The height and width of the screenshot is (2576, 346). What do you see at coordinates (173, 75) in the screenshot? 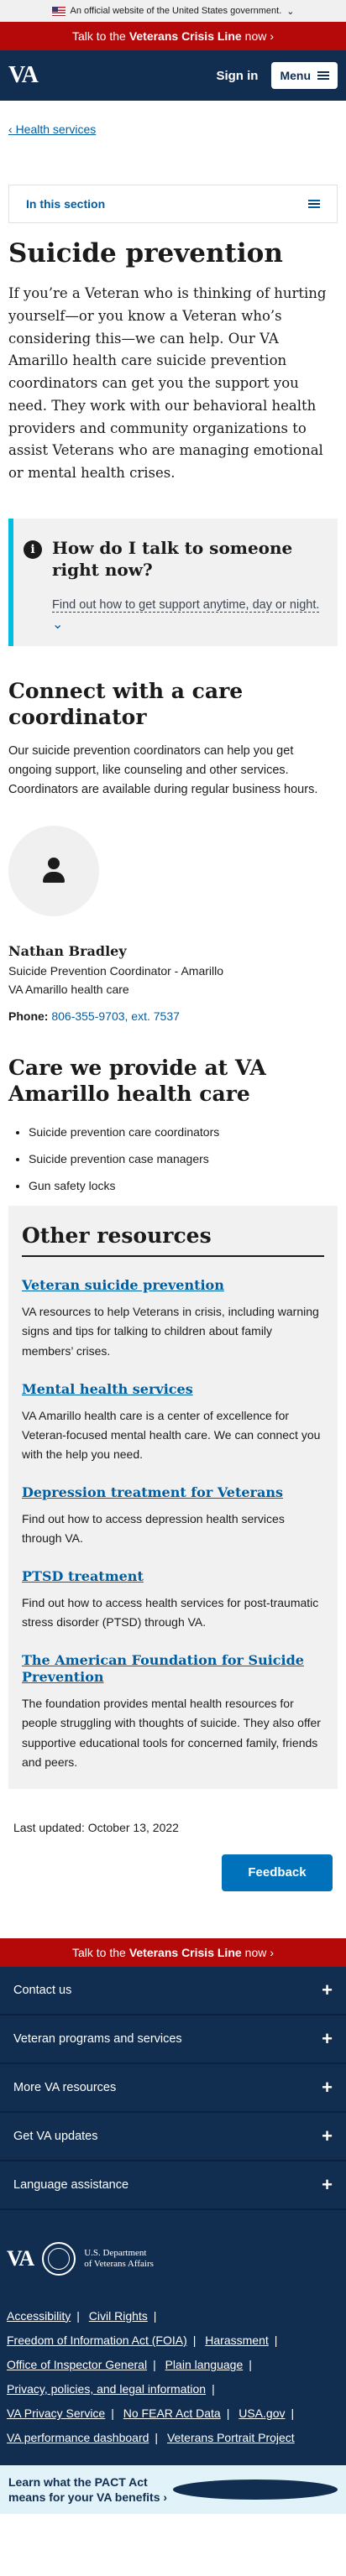
I see `site-header: VA Sign in Menu` at bounding box center [173, 75].